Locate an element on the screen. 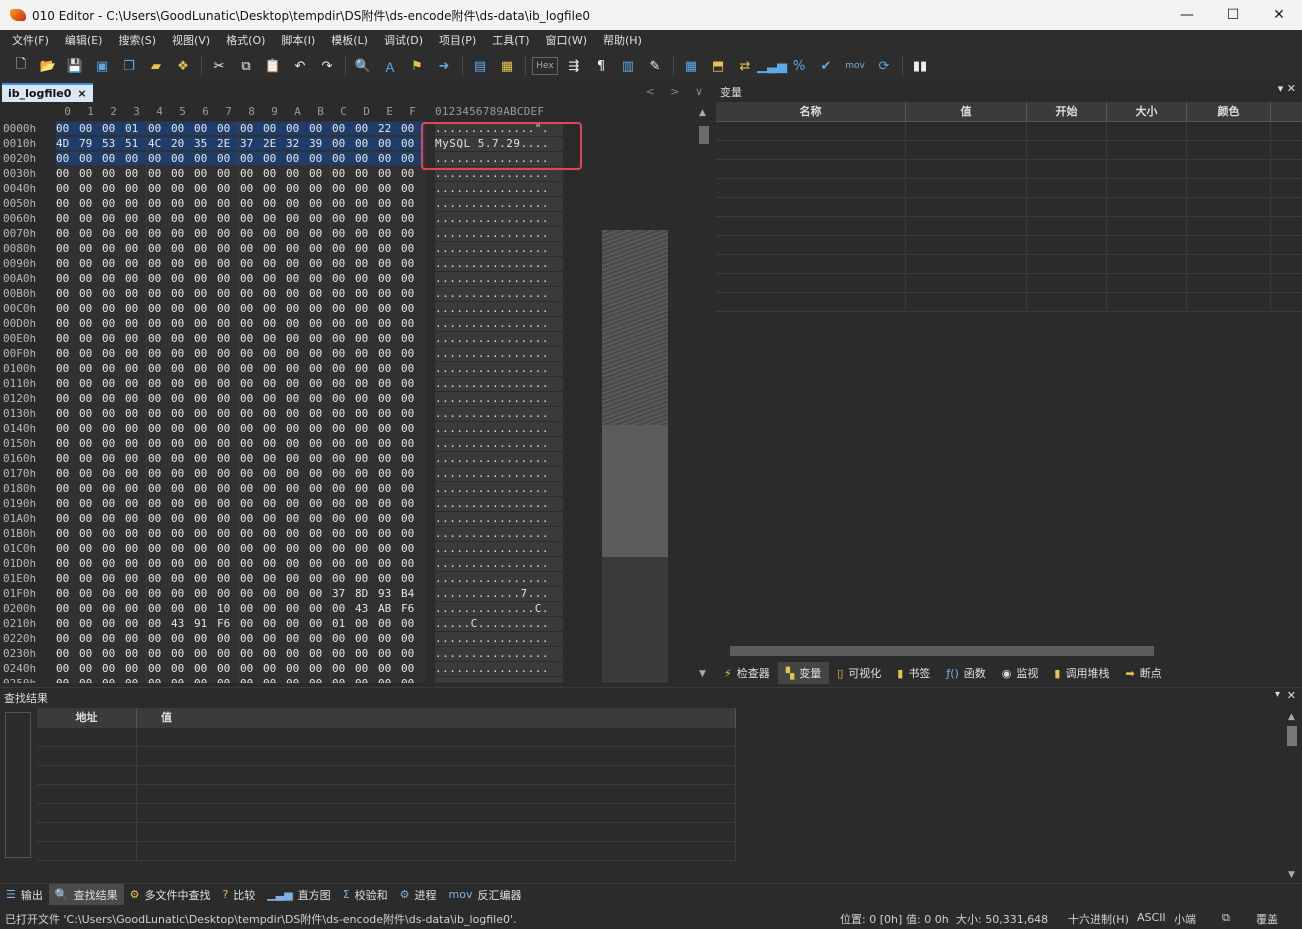 Image resolution: width=1302 pixels, height=929 pixels. tab-nav-arrows: < > ∨ is located at coordinates (677, 91).